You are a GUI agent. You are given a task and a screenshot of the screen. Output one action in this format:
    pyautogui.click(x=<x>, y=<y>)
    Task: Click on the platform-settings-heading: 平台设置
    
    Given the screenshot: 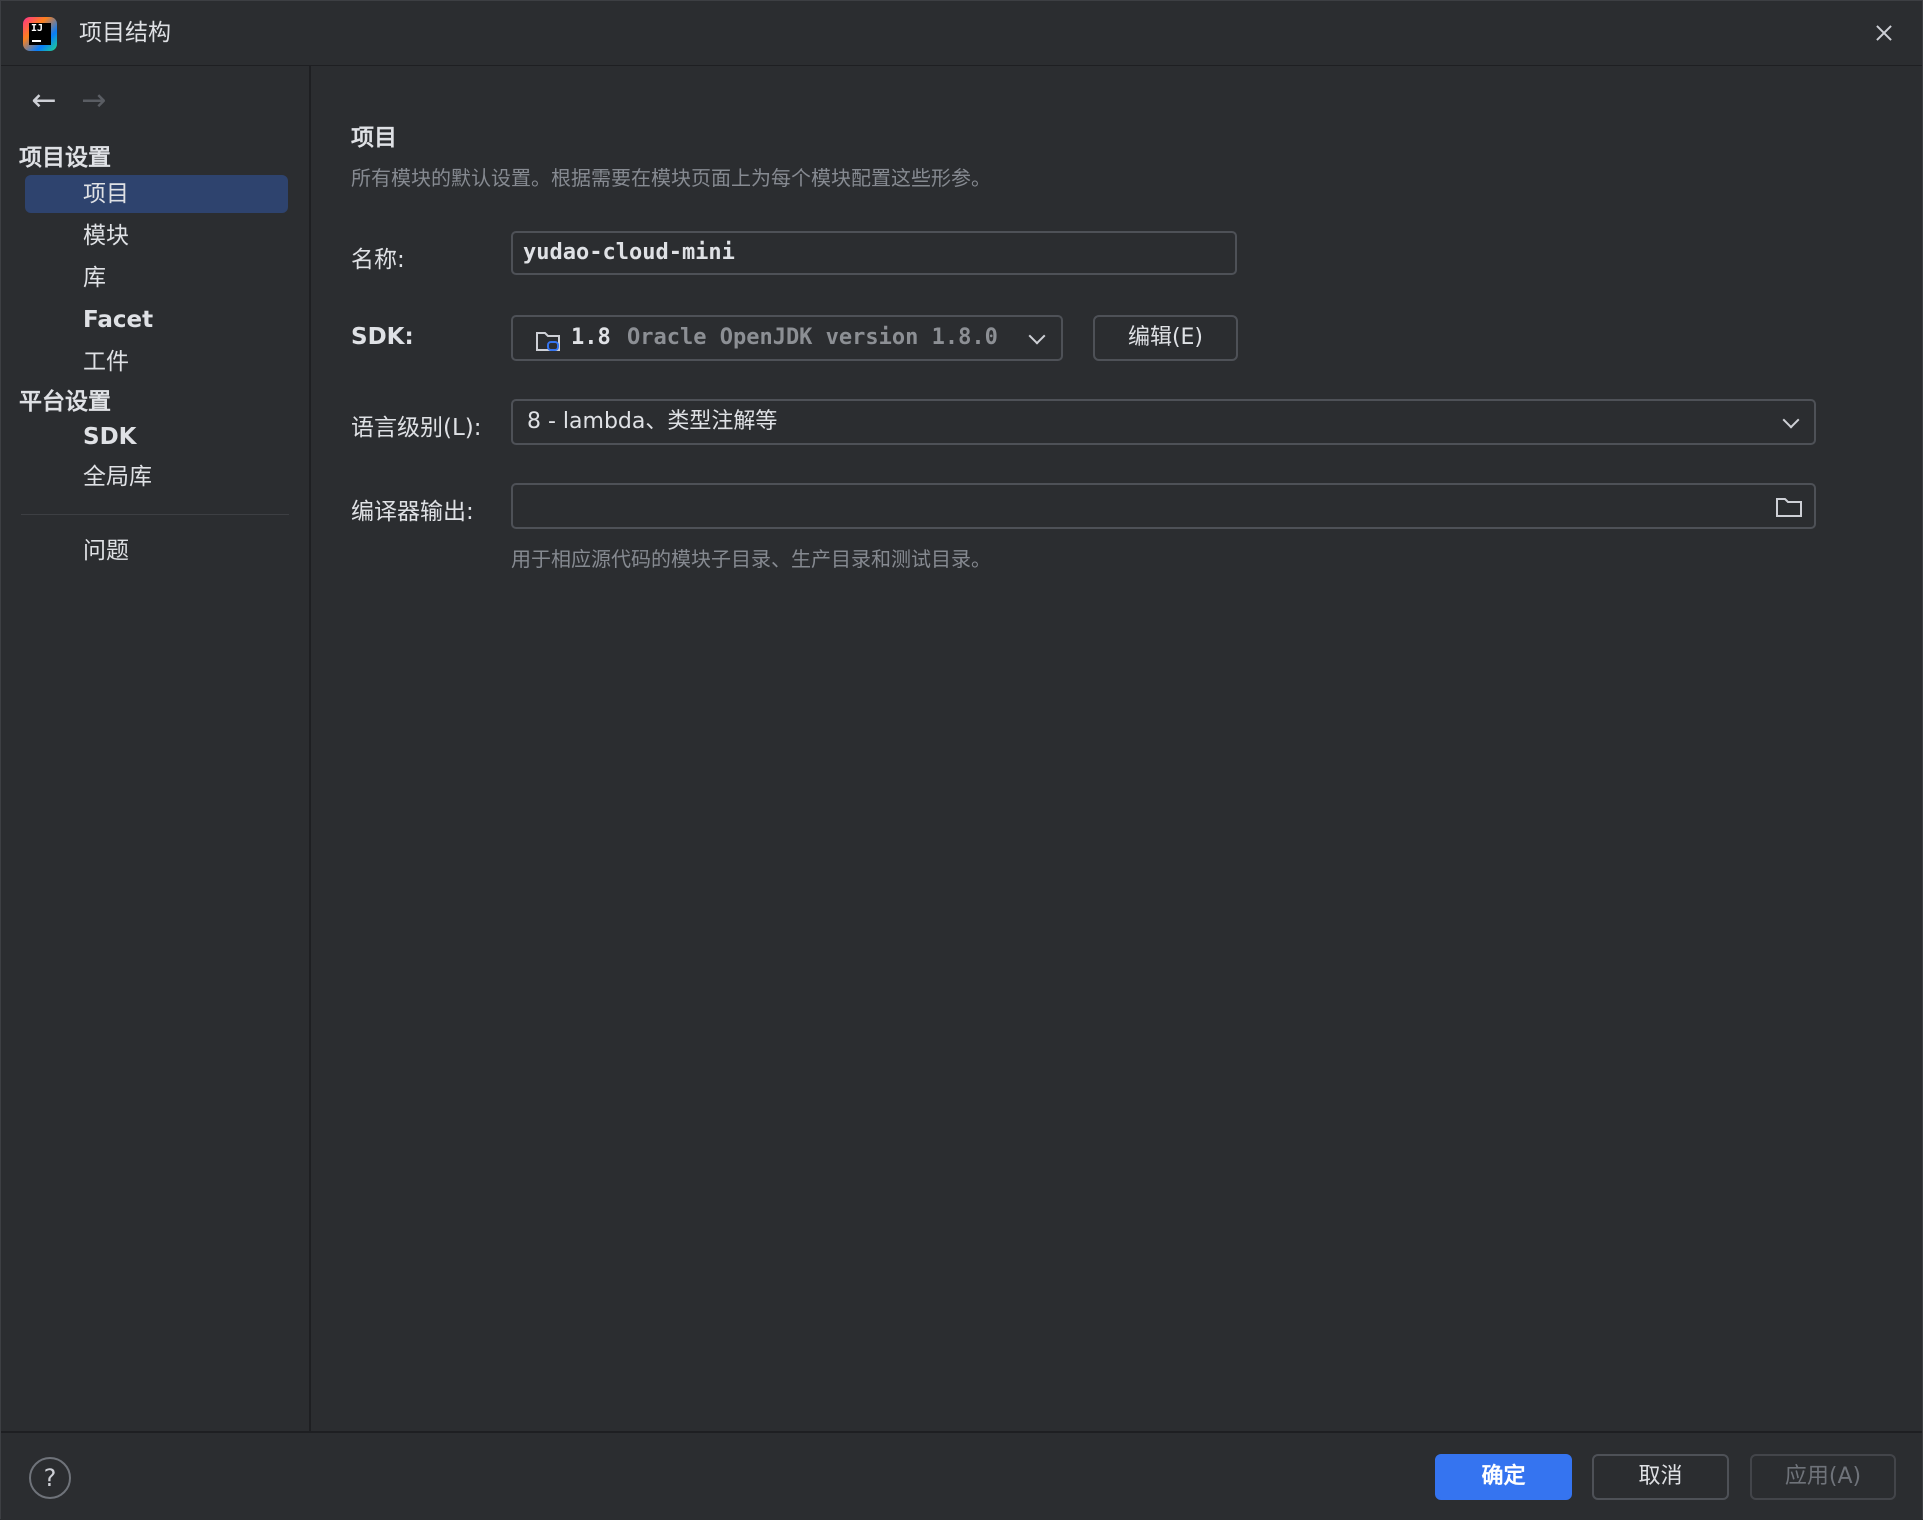 What is the action you would take?
    pyautogui.click(x=65, y=402)
    